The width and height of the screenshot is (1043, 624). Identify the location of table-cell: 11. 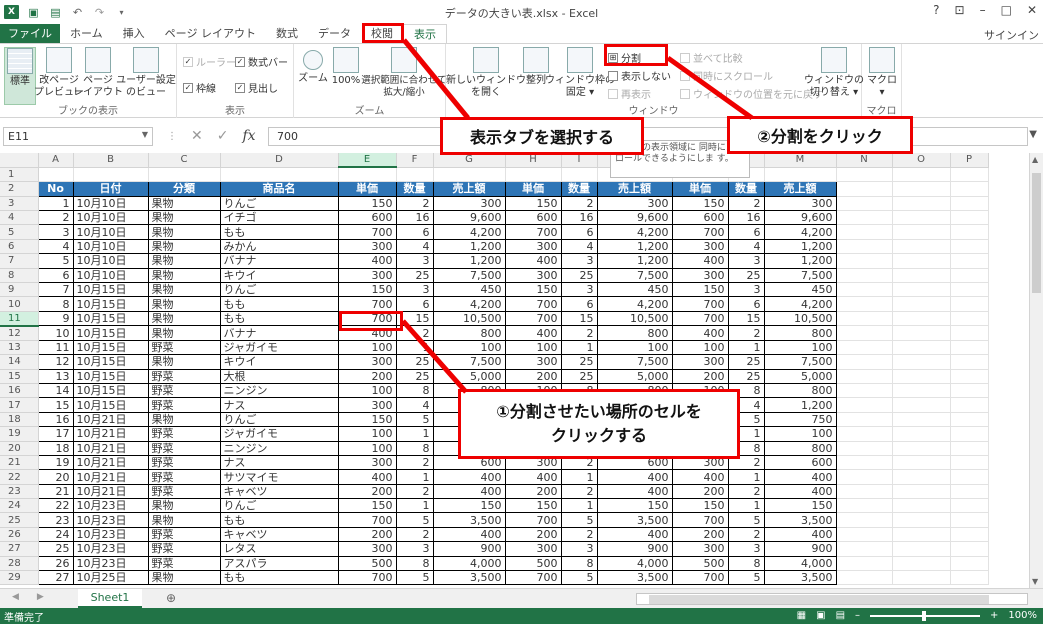
(56, 348).